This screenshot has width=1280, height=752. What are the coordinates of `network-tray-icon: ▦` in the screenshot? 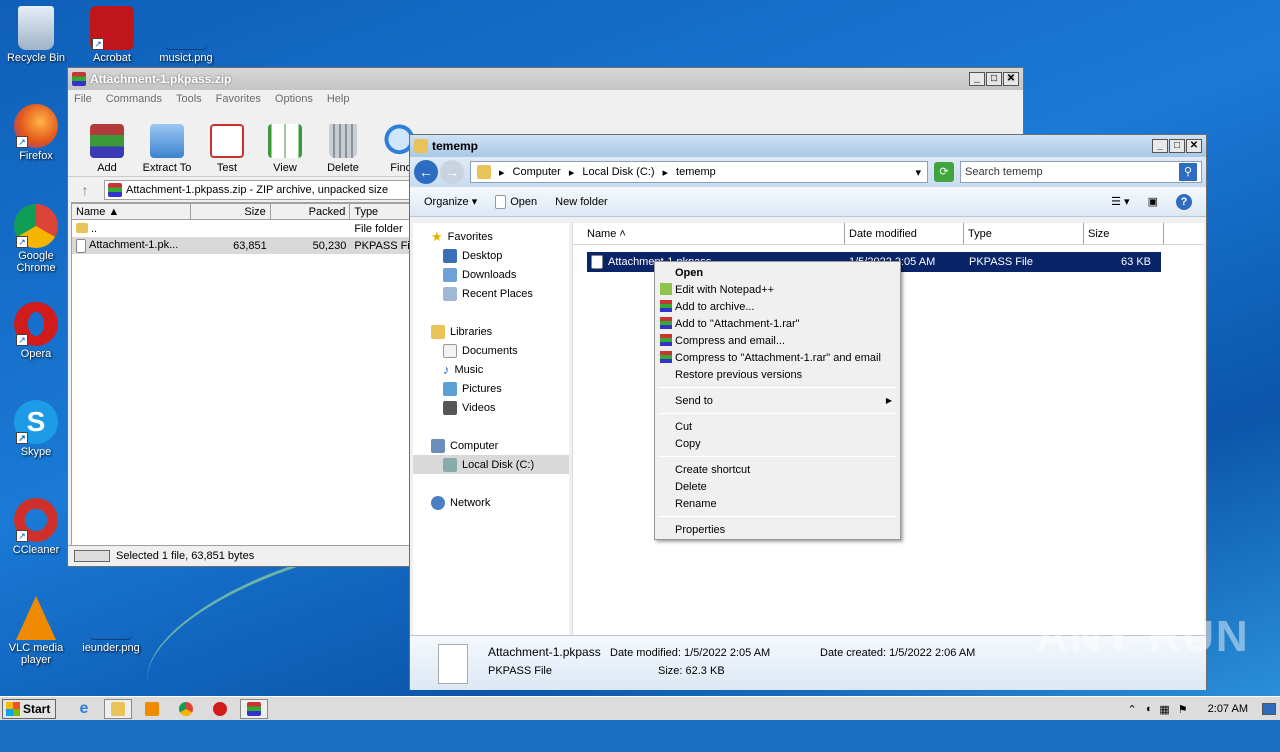 It's located at (1164, 709).